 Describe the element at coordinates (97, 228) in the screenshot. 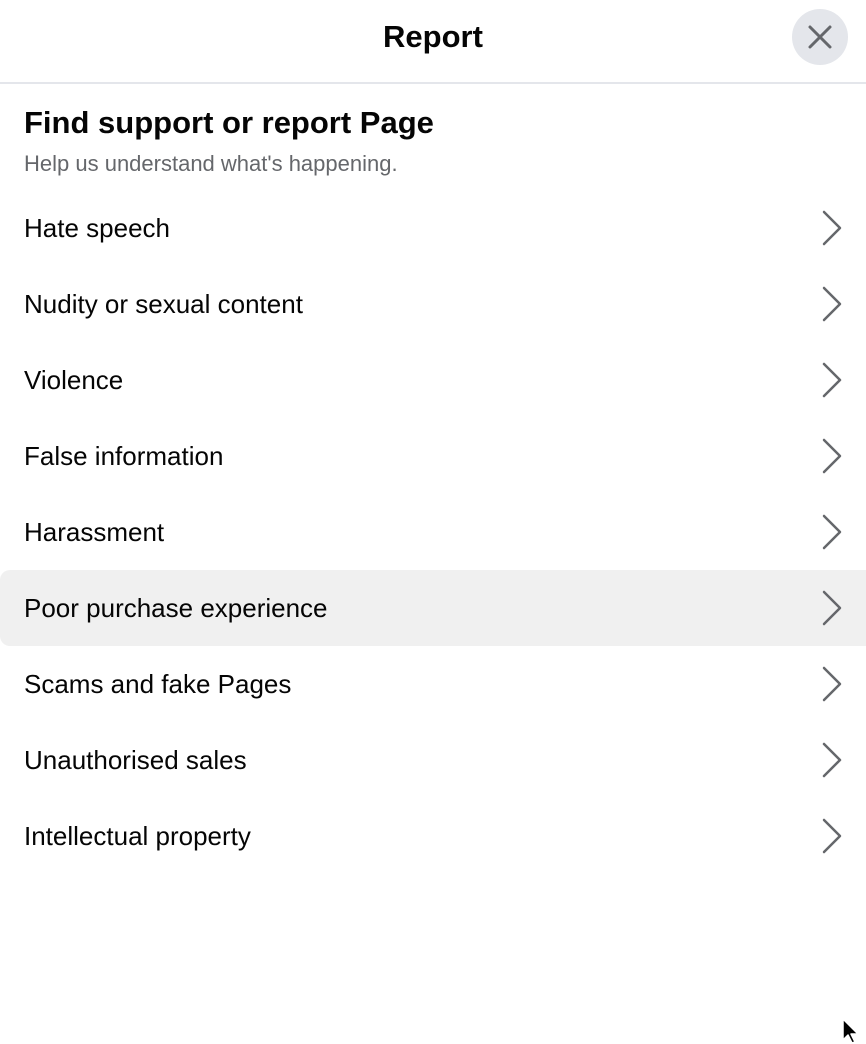

I see `option-label: Hate speech` at that location.